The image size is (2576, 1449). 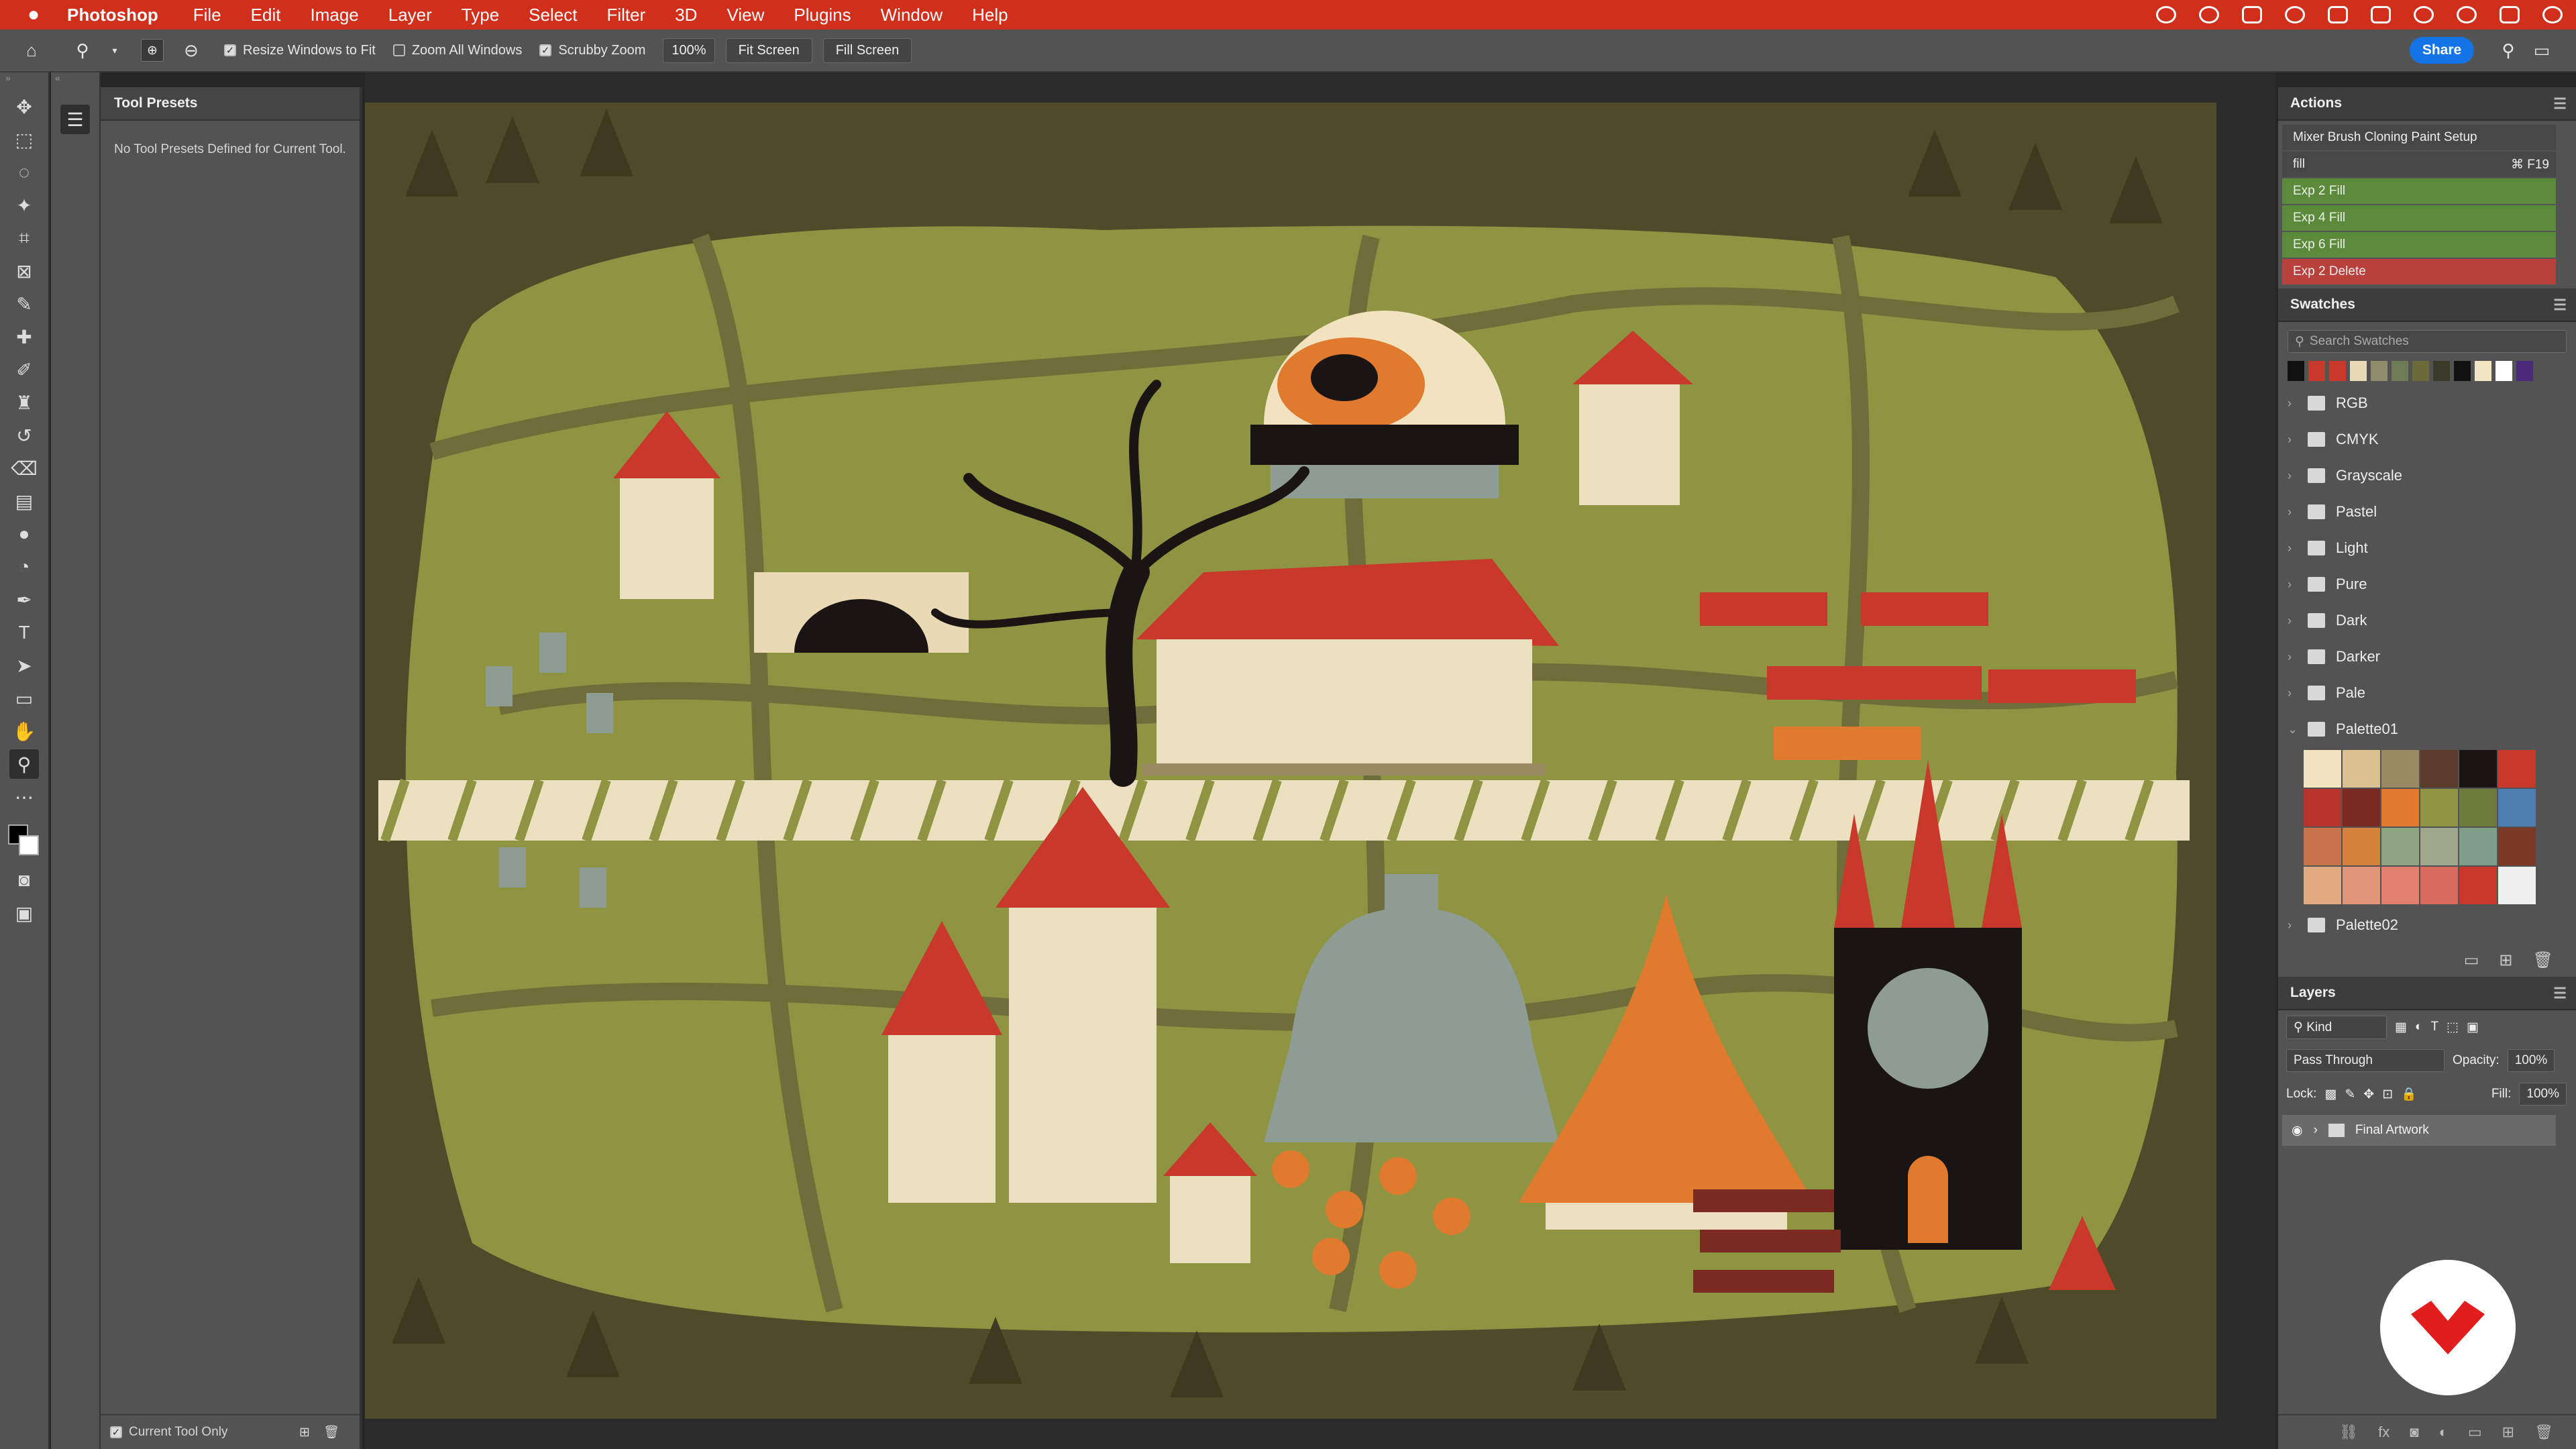 What do you see at coordinates (2419, 218) in the screenshot?
I see `action-item: Exp 4 Fill` at bounding box center [2419, 218].